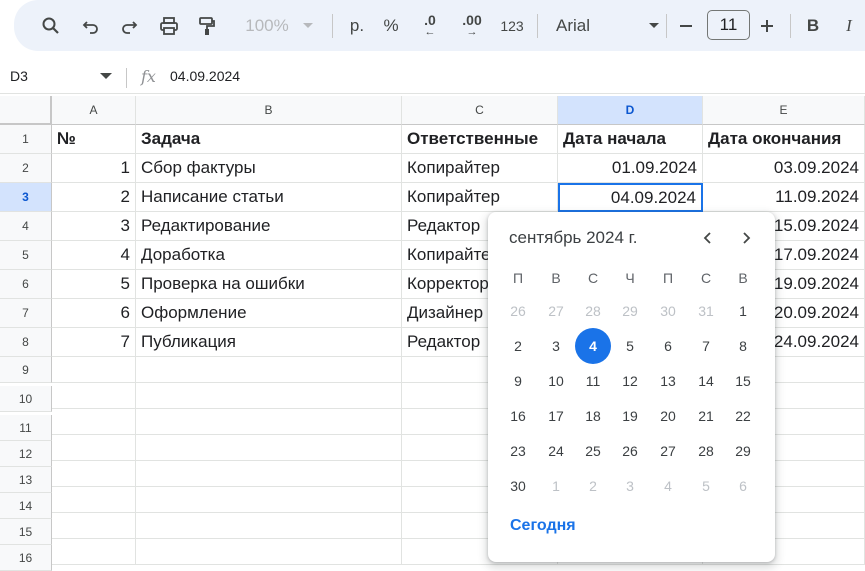  I want to click on row-header-11: 11, so click(26, 428).